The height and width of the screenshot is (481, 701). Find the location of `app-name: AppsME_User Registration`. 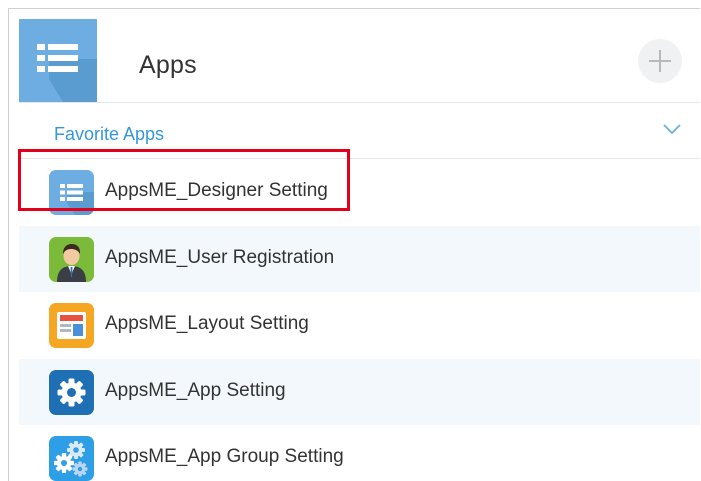

app-name: AppsME_User Registration is located at coordinates (220, 257).